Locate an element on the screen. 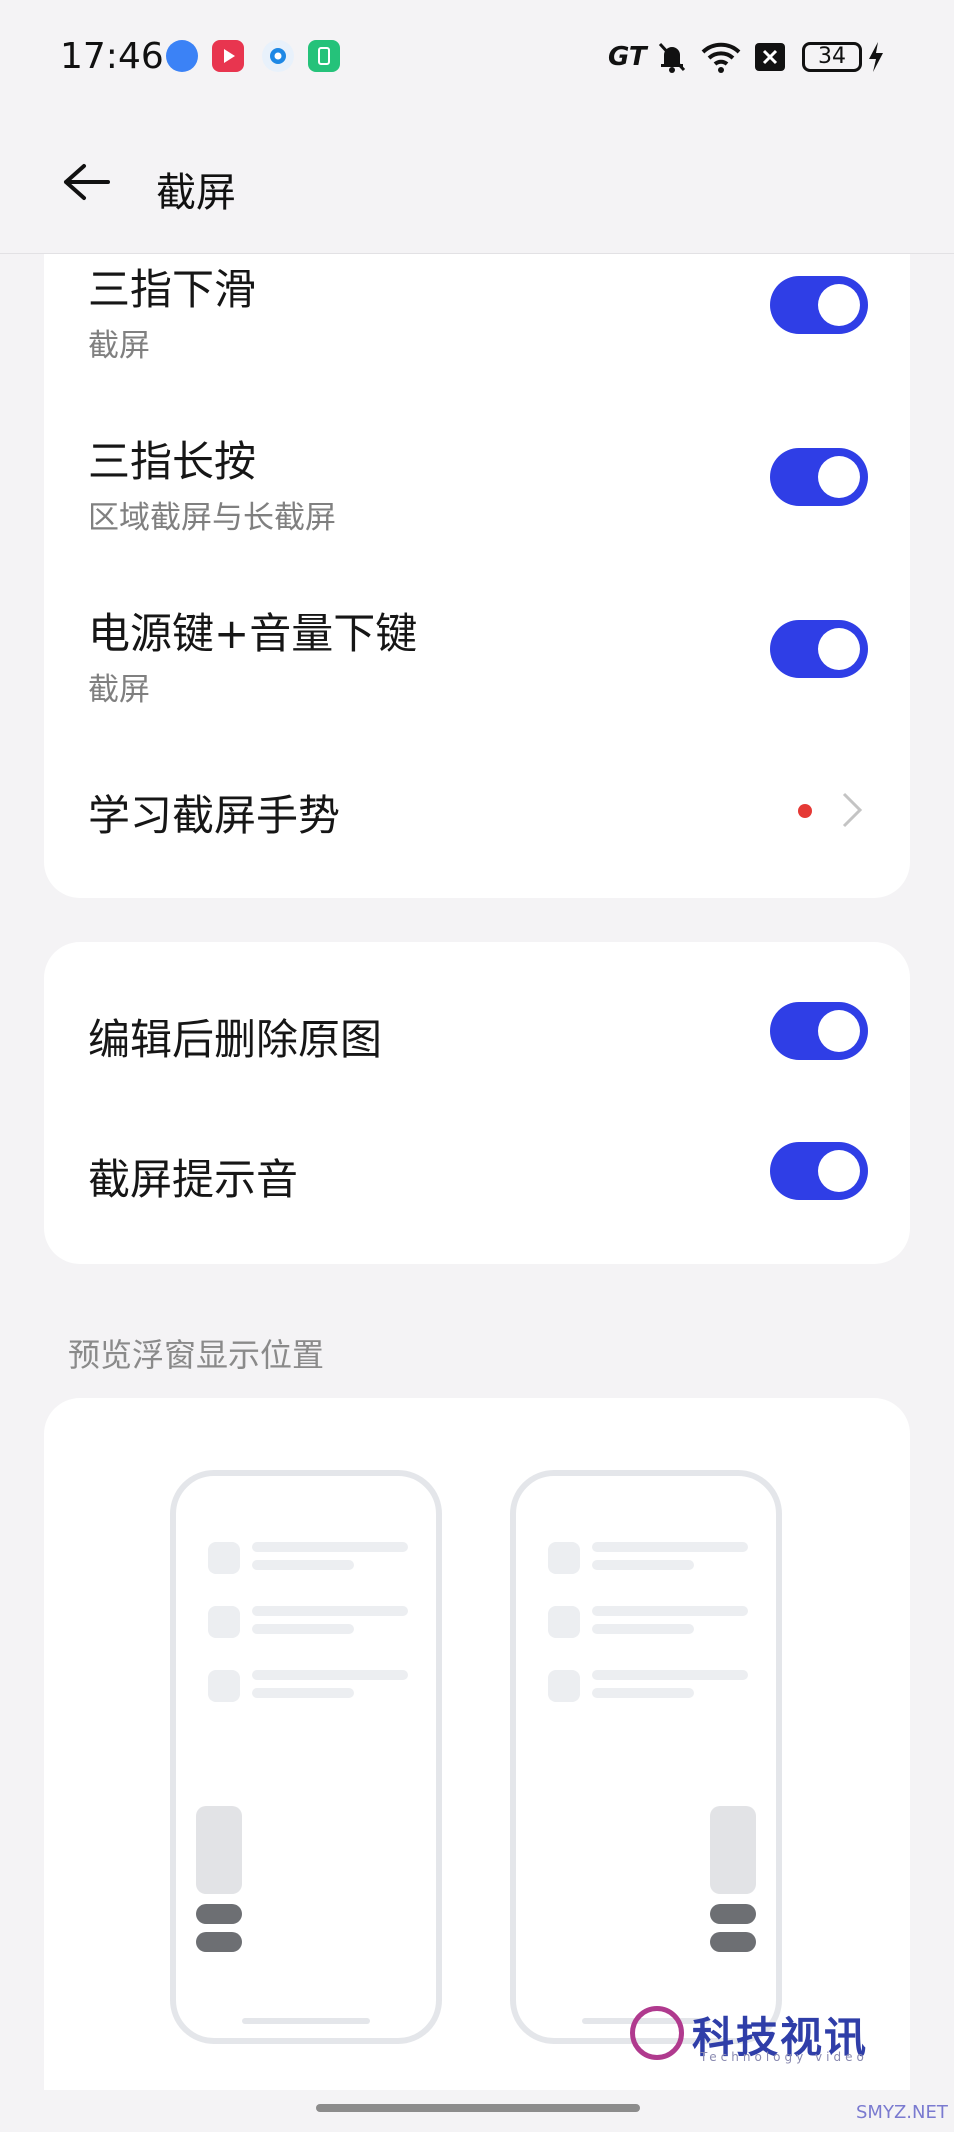 The height and width of the screenshot is (2132, 954). battery-level: 34 is located at coordinates (832, 57).